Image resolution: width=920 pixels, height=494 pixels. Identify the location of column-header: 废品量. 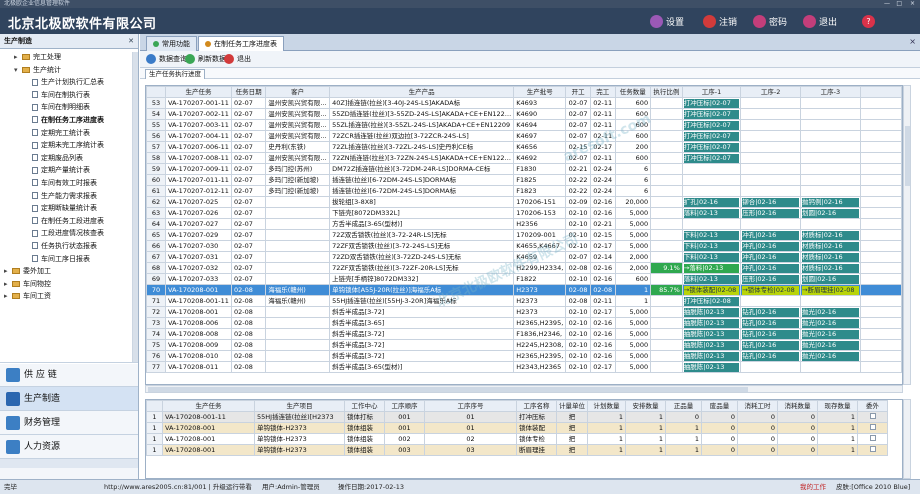
(719, 406).